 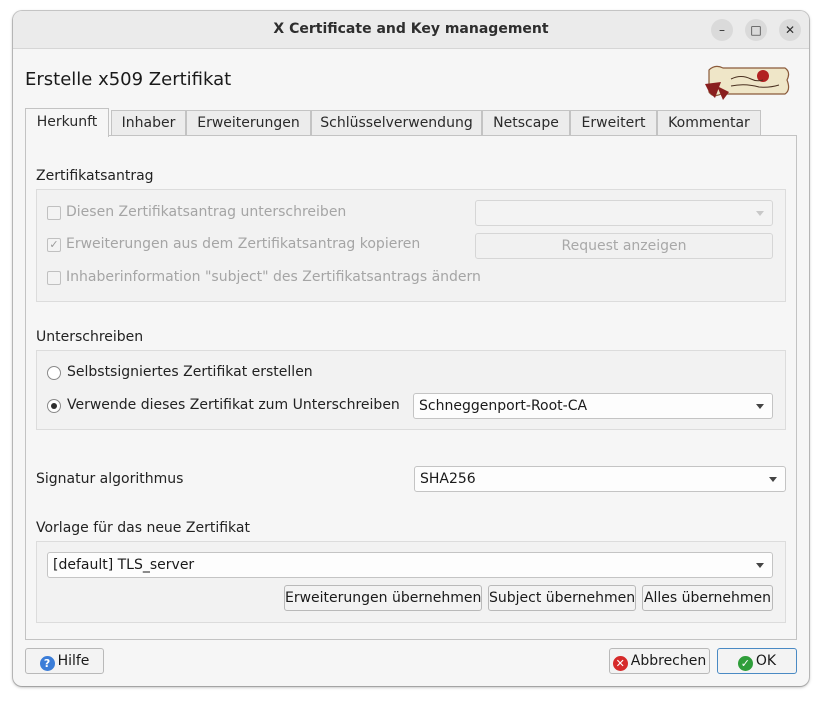 I want to click on close-button: ✕, so click(x=790, y=30).